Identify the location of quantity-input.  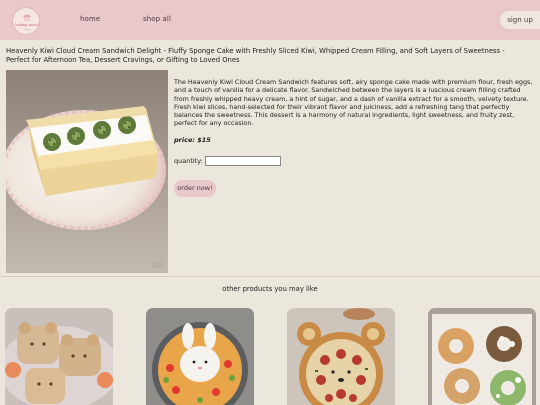
(243, 161).